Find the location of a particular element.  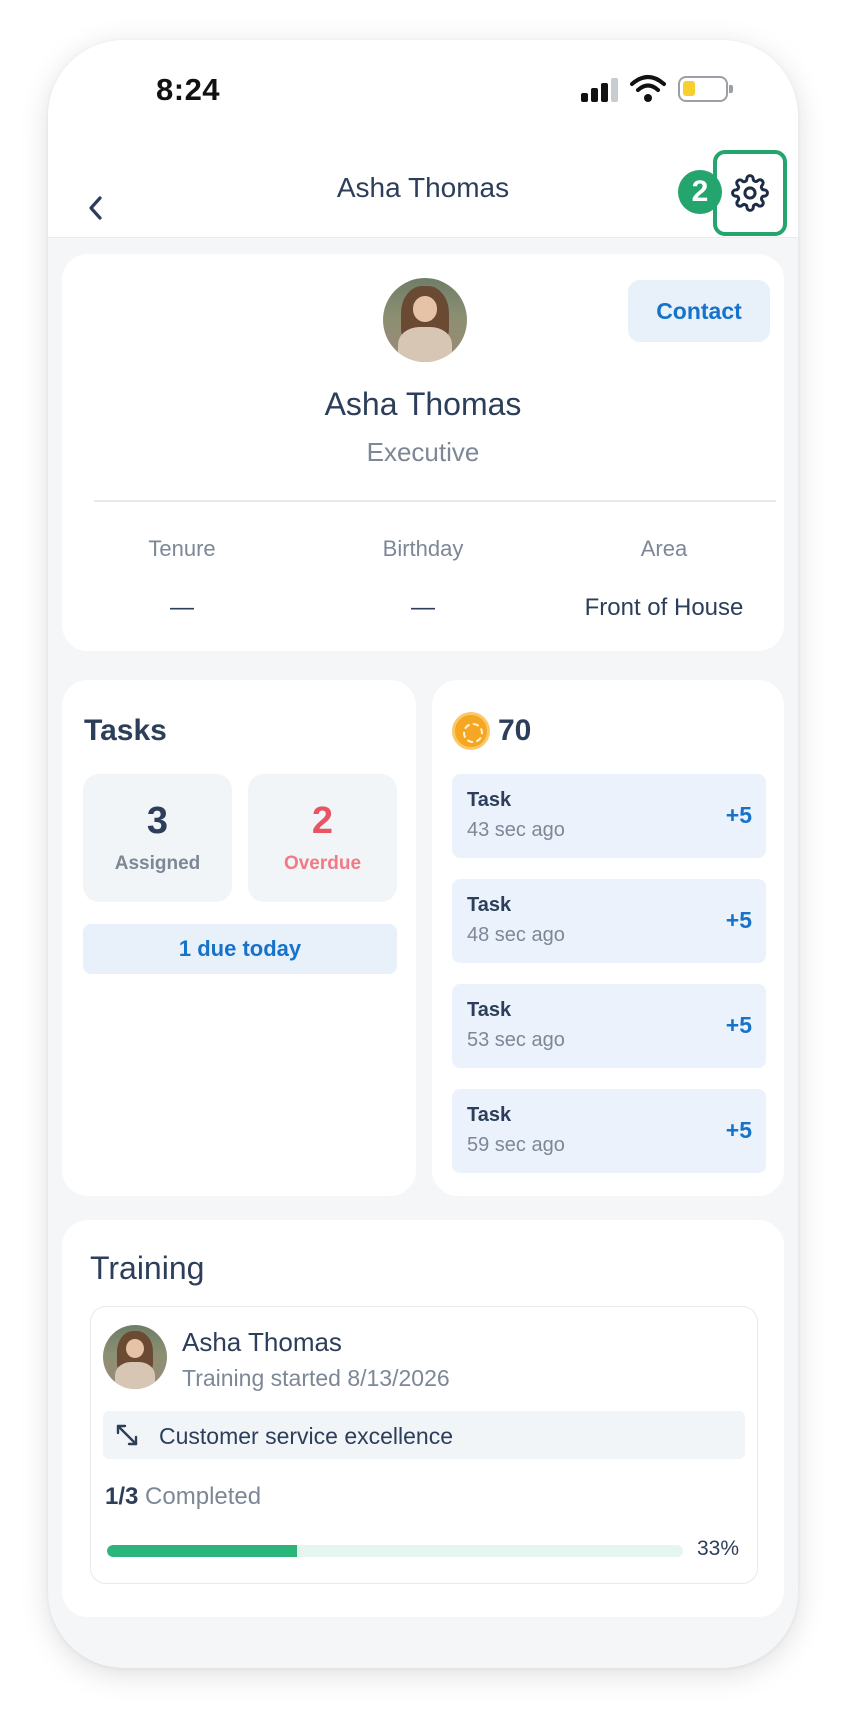

overdue-count: 2 is located at coordinates (322, 821).